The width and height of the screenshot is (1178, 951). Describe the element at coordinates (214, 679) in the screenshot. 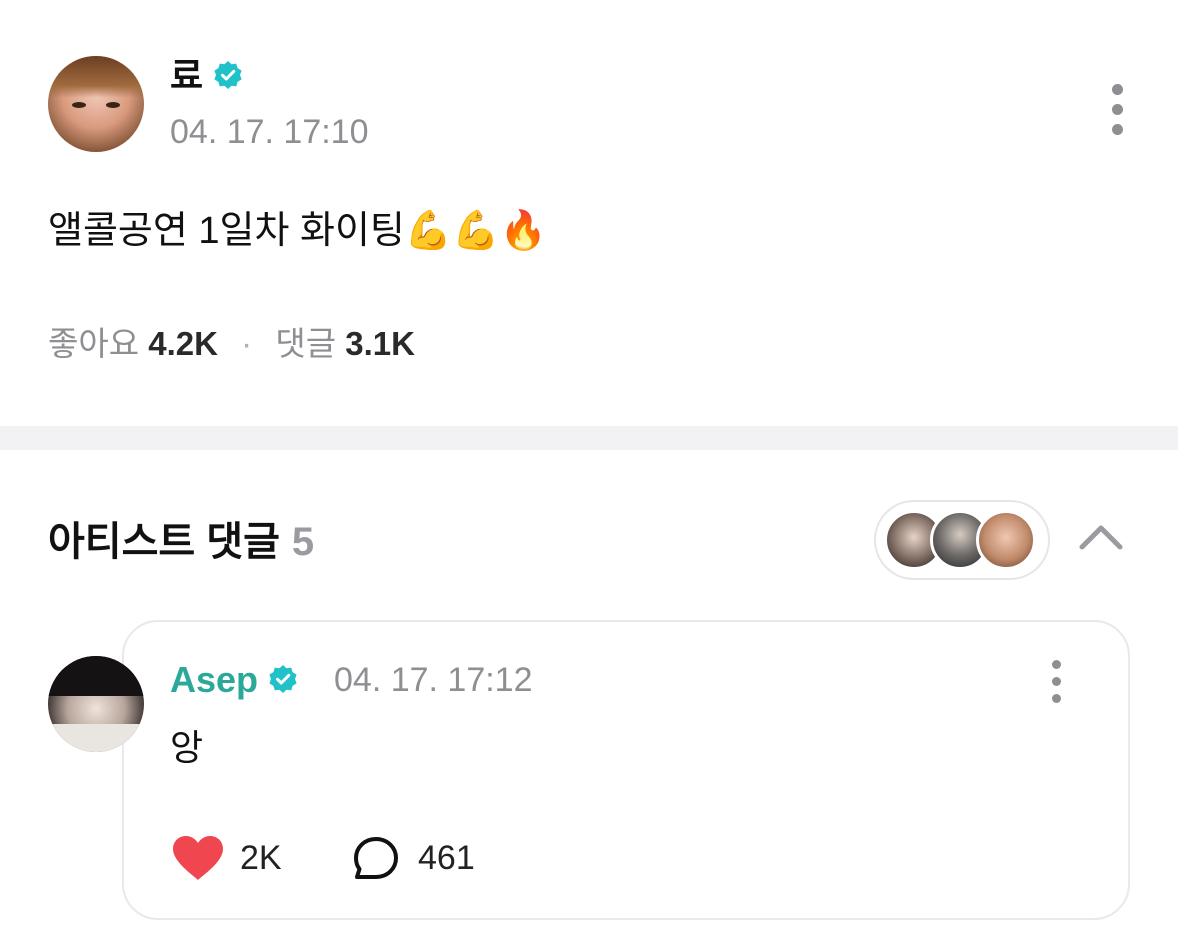

I see `comment-author-name: Asep` at that location.